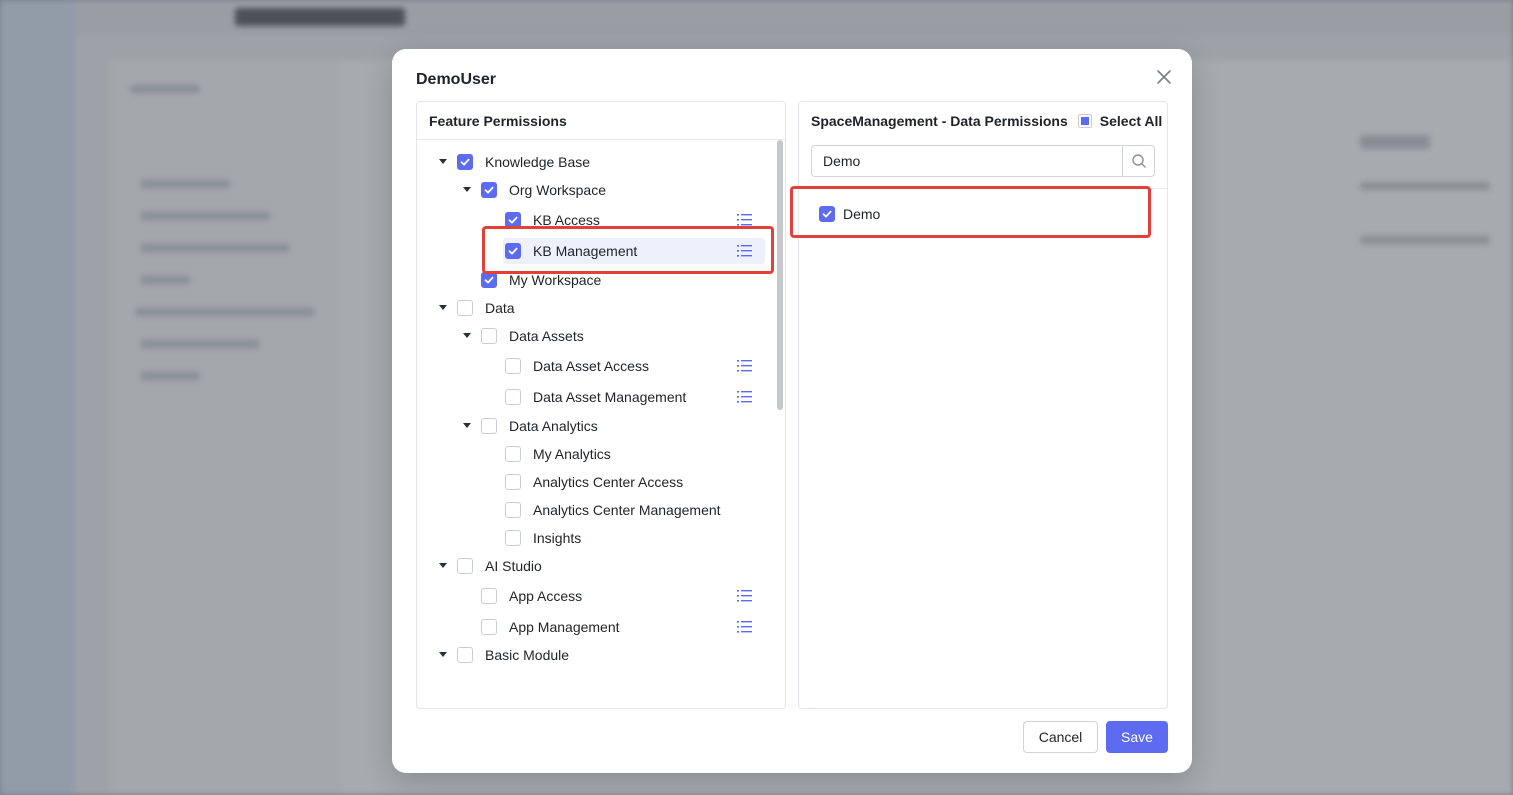 The image size is (1513, 795). I want to click on tree-item: My Workspace, so click(531, 280).